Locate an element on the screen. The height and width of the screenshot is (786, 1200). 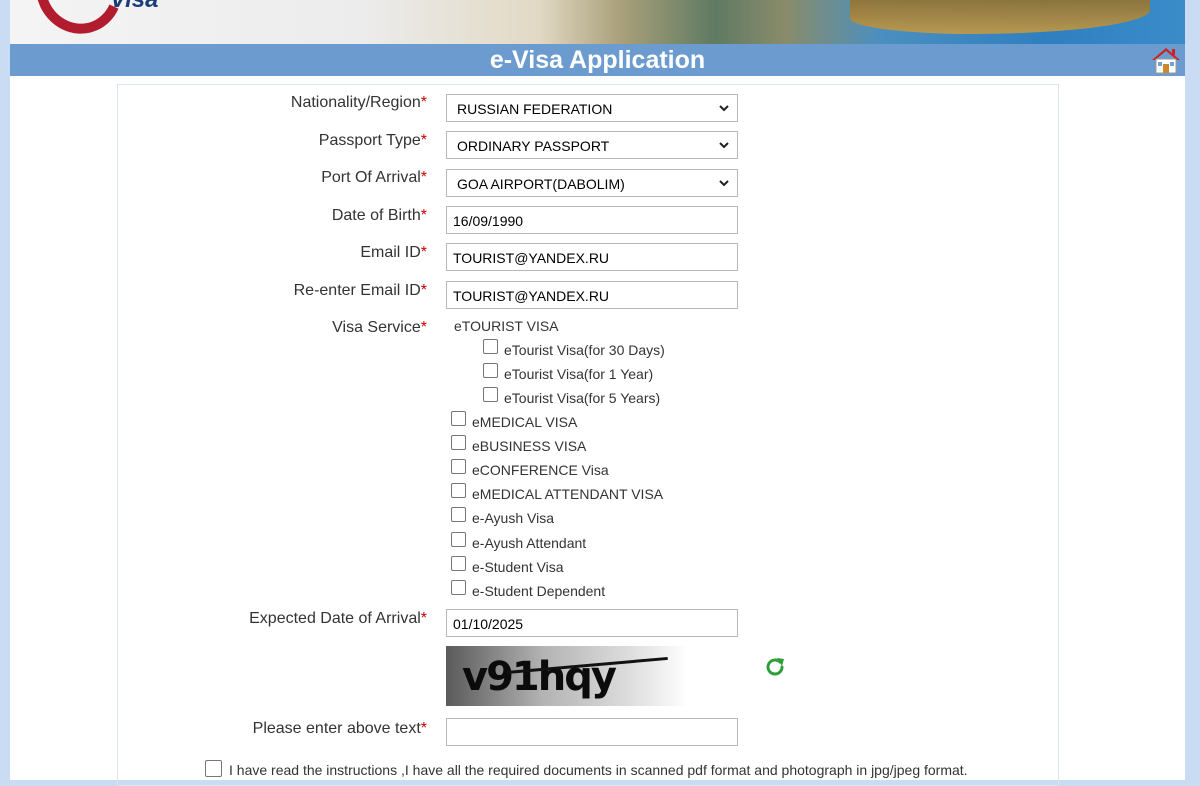
re-email-label: Re-enter Email ID* is located at coordinates (360, 290).